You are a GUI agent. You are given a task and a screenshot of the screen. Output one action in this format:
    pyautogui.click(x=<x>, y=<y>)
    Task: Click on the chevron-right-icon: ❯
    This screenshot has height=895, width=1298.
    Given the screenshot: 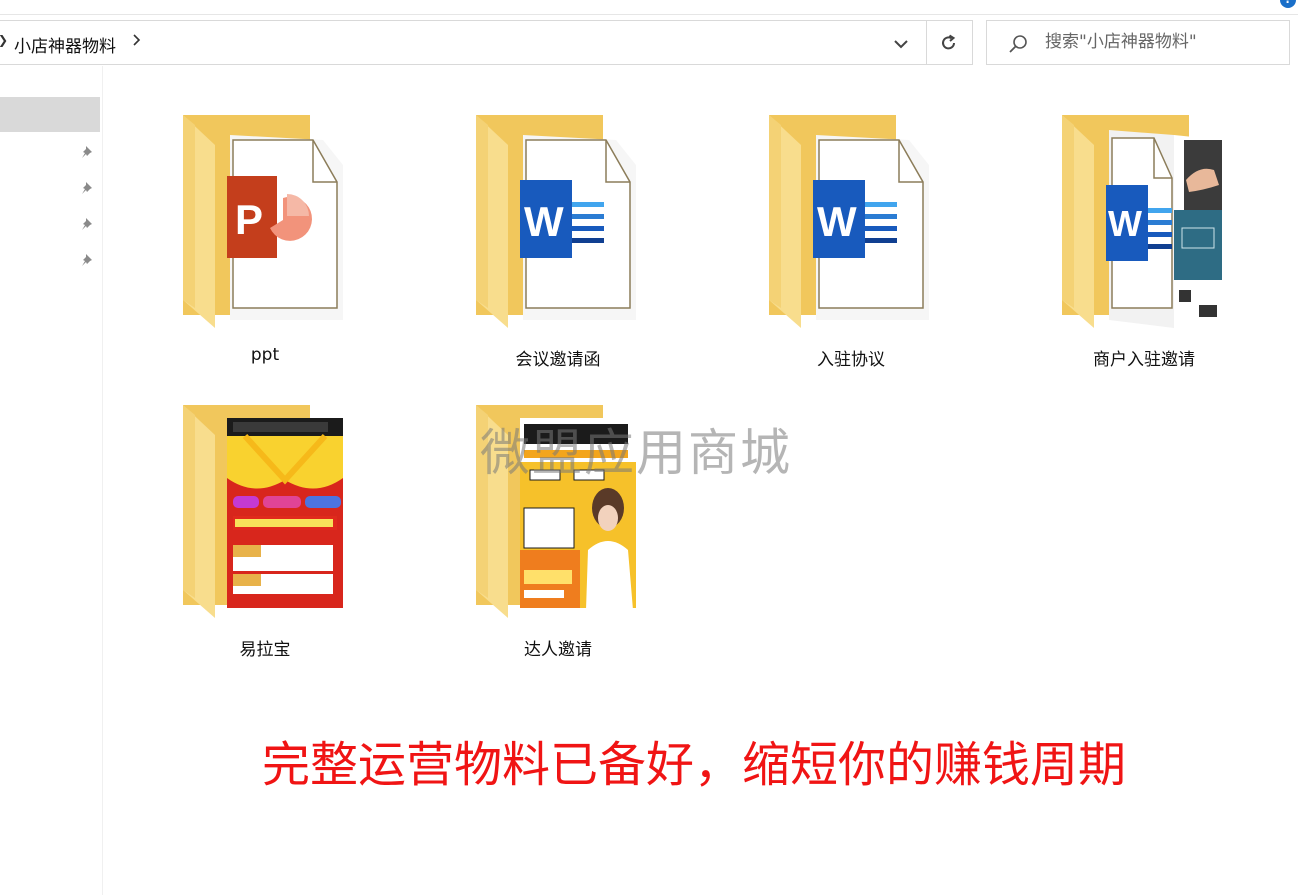 What is the action you would take?
    pyautogui.click(x=4, y=40)
    